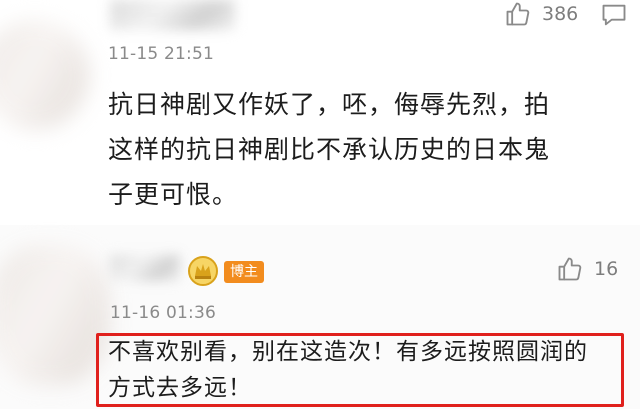  I want to click on like-button: 16, so click(587, 269).